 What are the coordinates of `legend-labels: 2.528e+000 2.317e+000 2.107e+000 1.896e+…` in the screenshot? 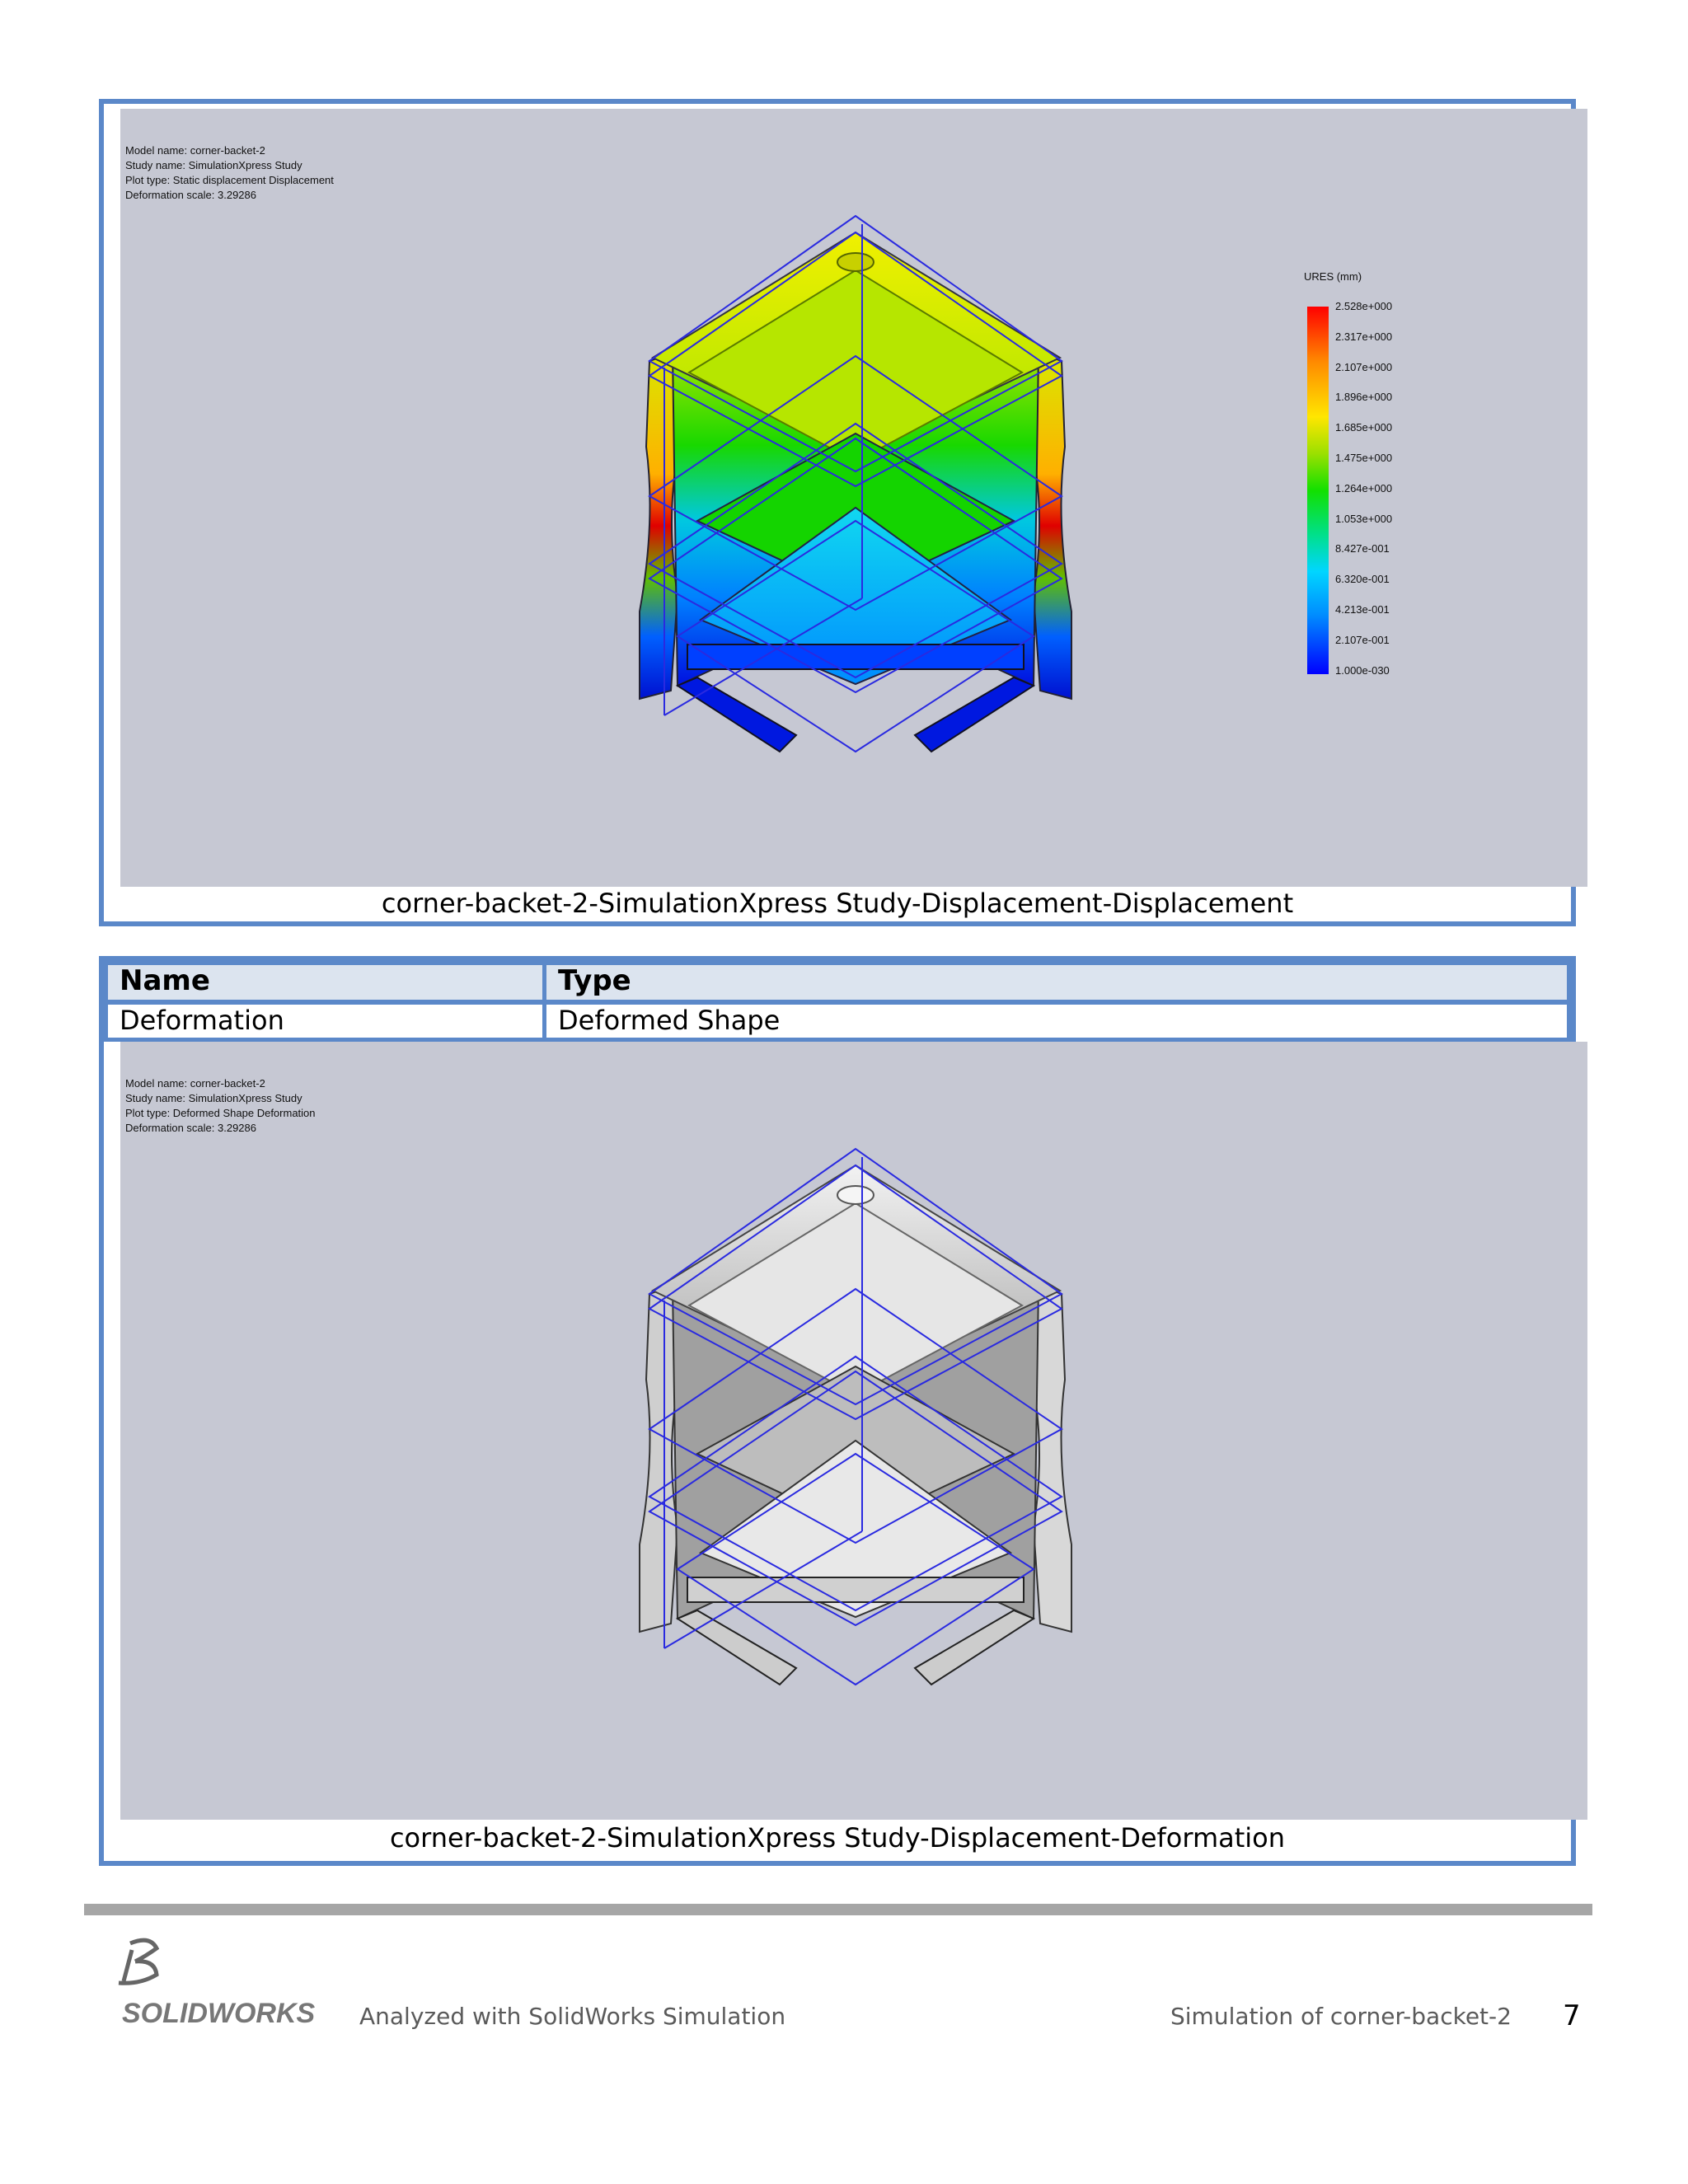 It's located at (1363, 495).